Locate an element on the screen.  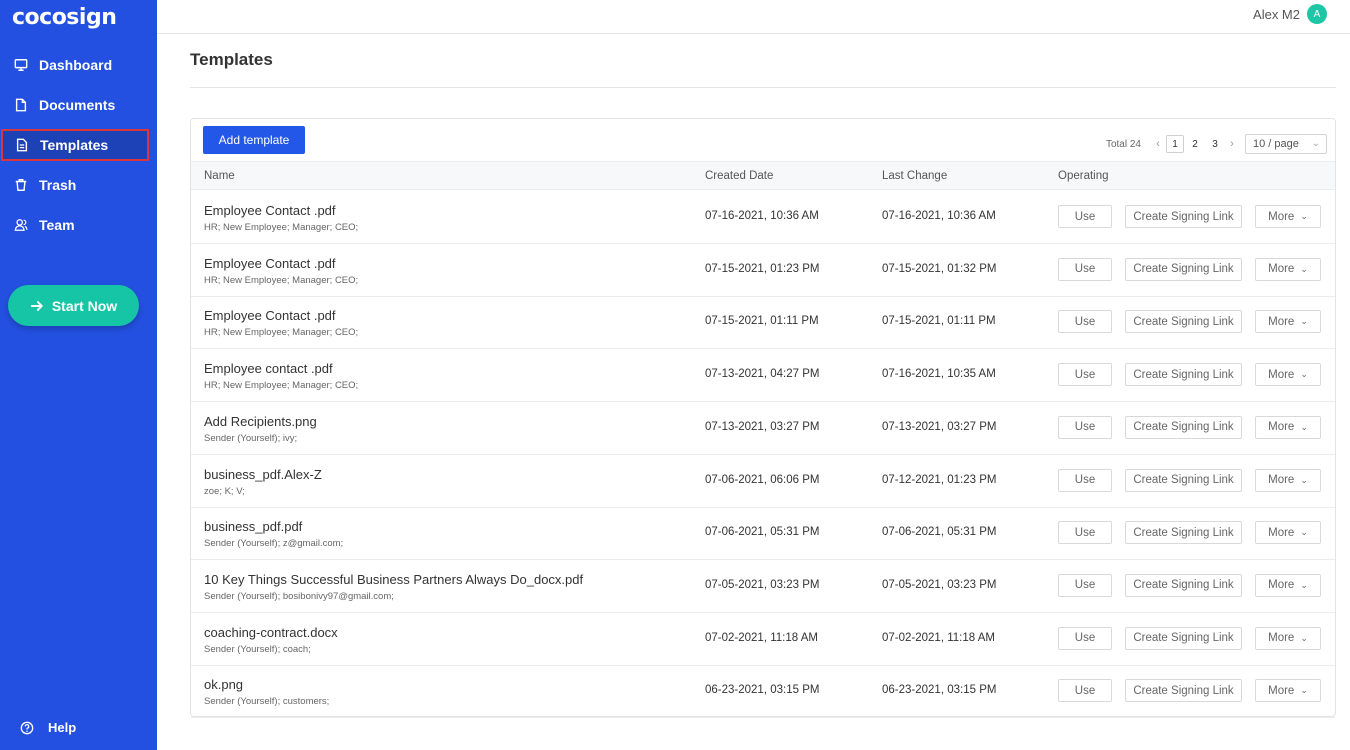
created-date: 07-06-2021, 05:31 PM is located at coordinates (762, 532).